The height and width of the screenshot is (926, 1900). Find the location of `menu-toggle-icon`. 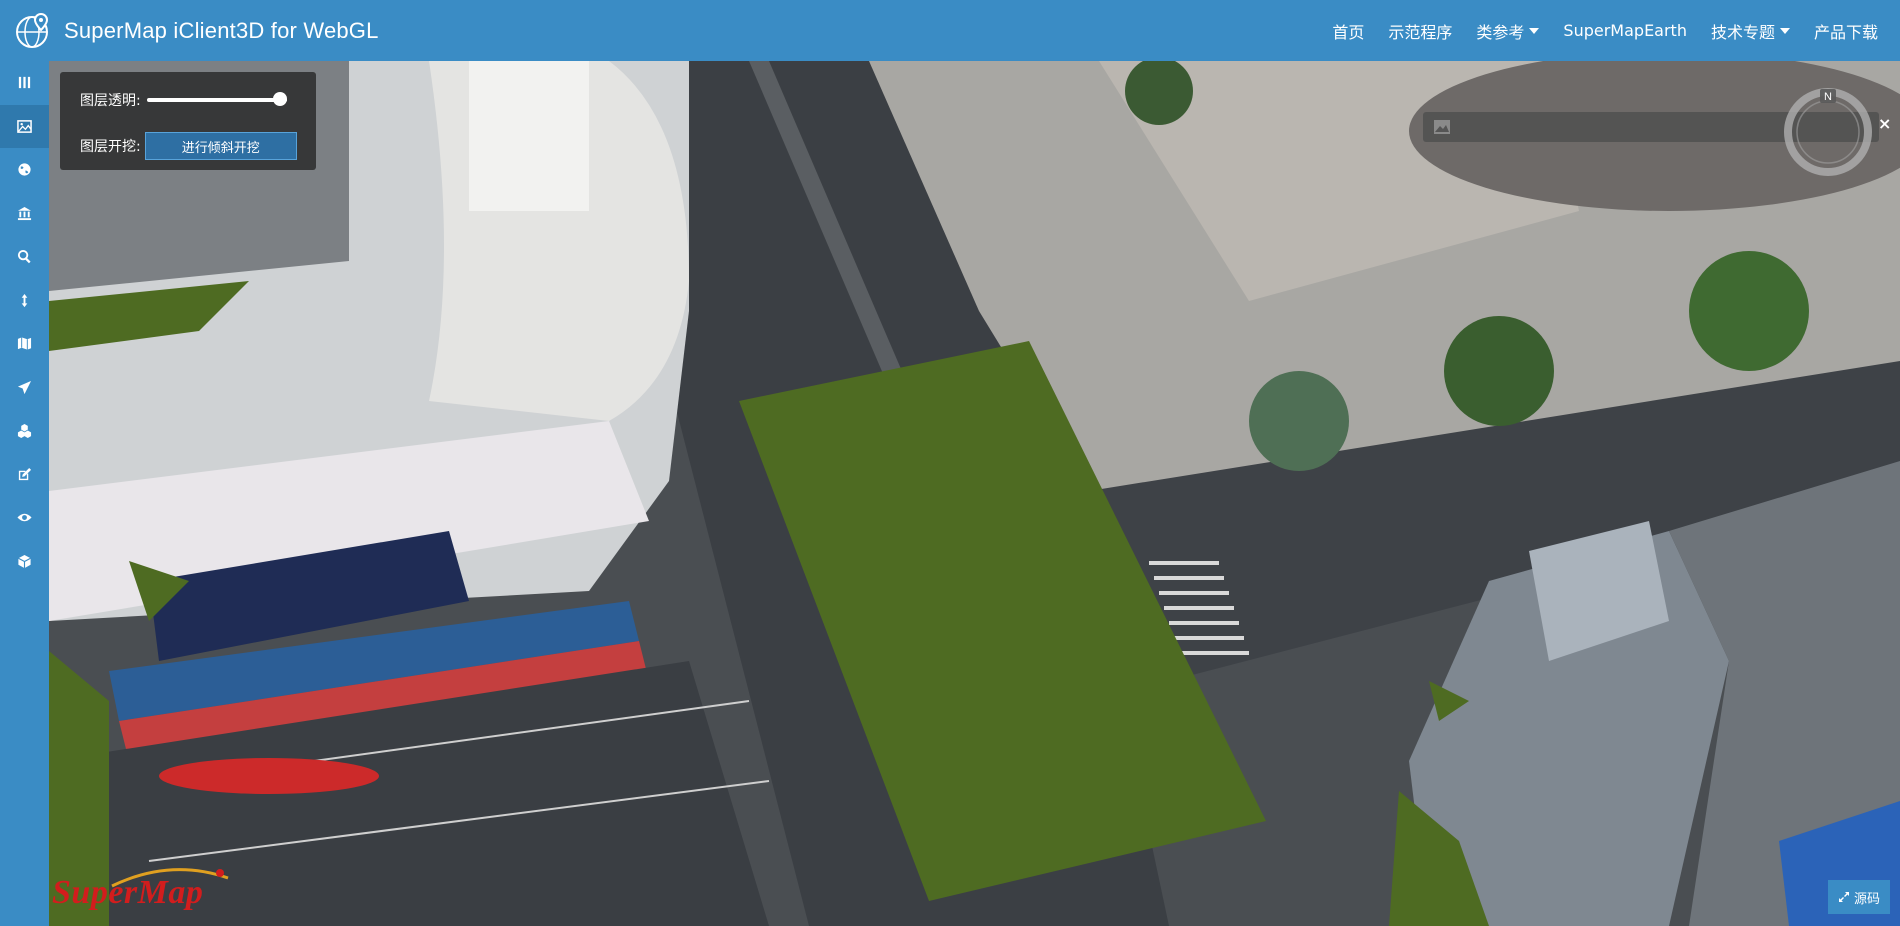

menu-toggle-icon is located at coordinates (24, 83).